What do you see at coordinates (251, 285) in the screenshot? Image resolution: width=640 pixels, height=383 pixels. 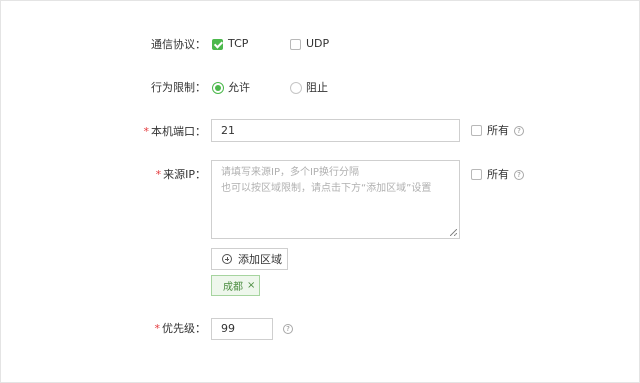 I see `remove-tag-icon: ×` at bounding box center [251, 285].